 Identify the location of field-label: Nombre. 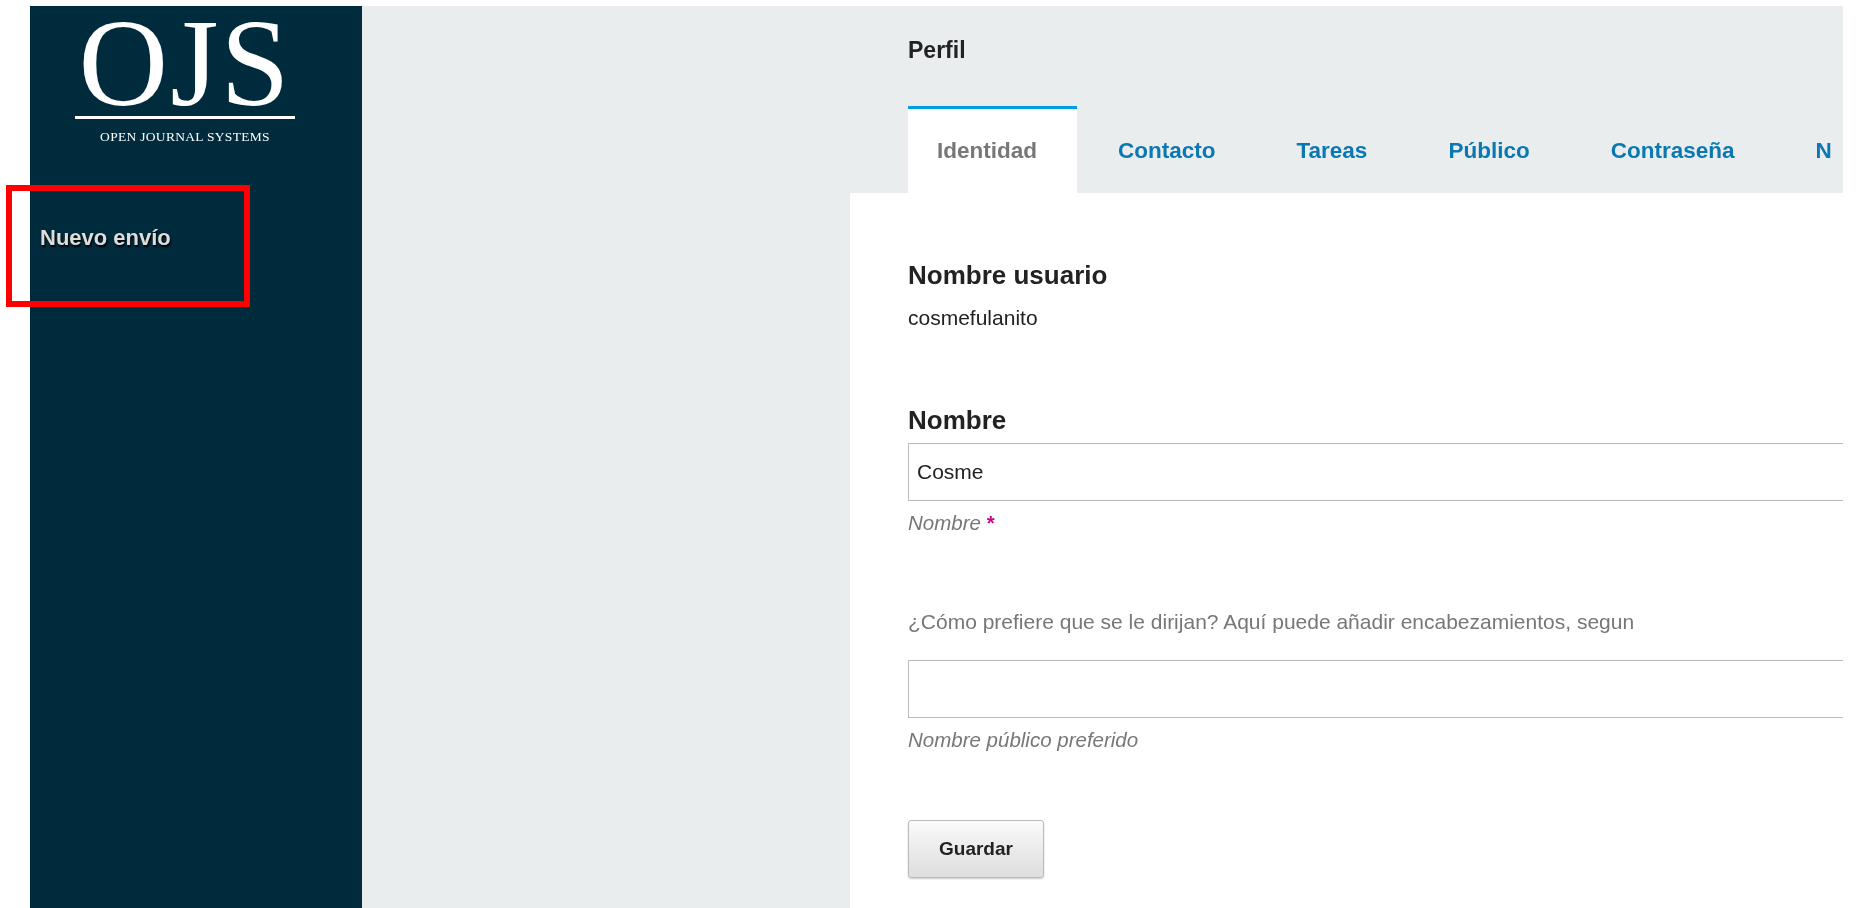
(957, 420).